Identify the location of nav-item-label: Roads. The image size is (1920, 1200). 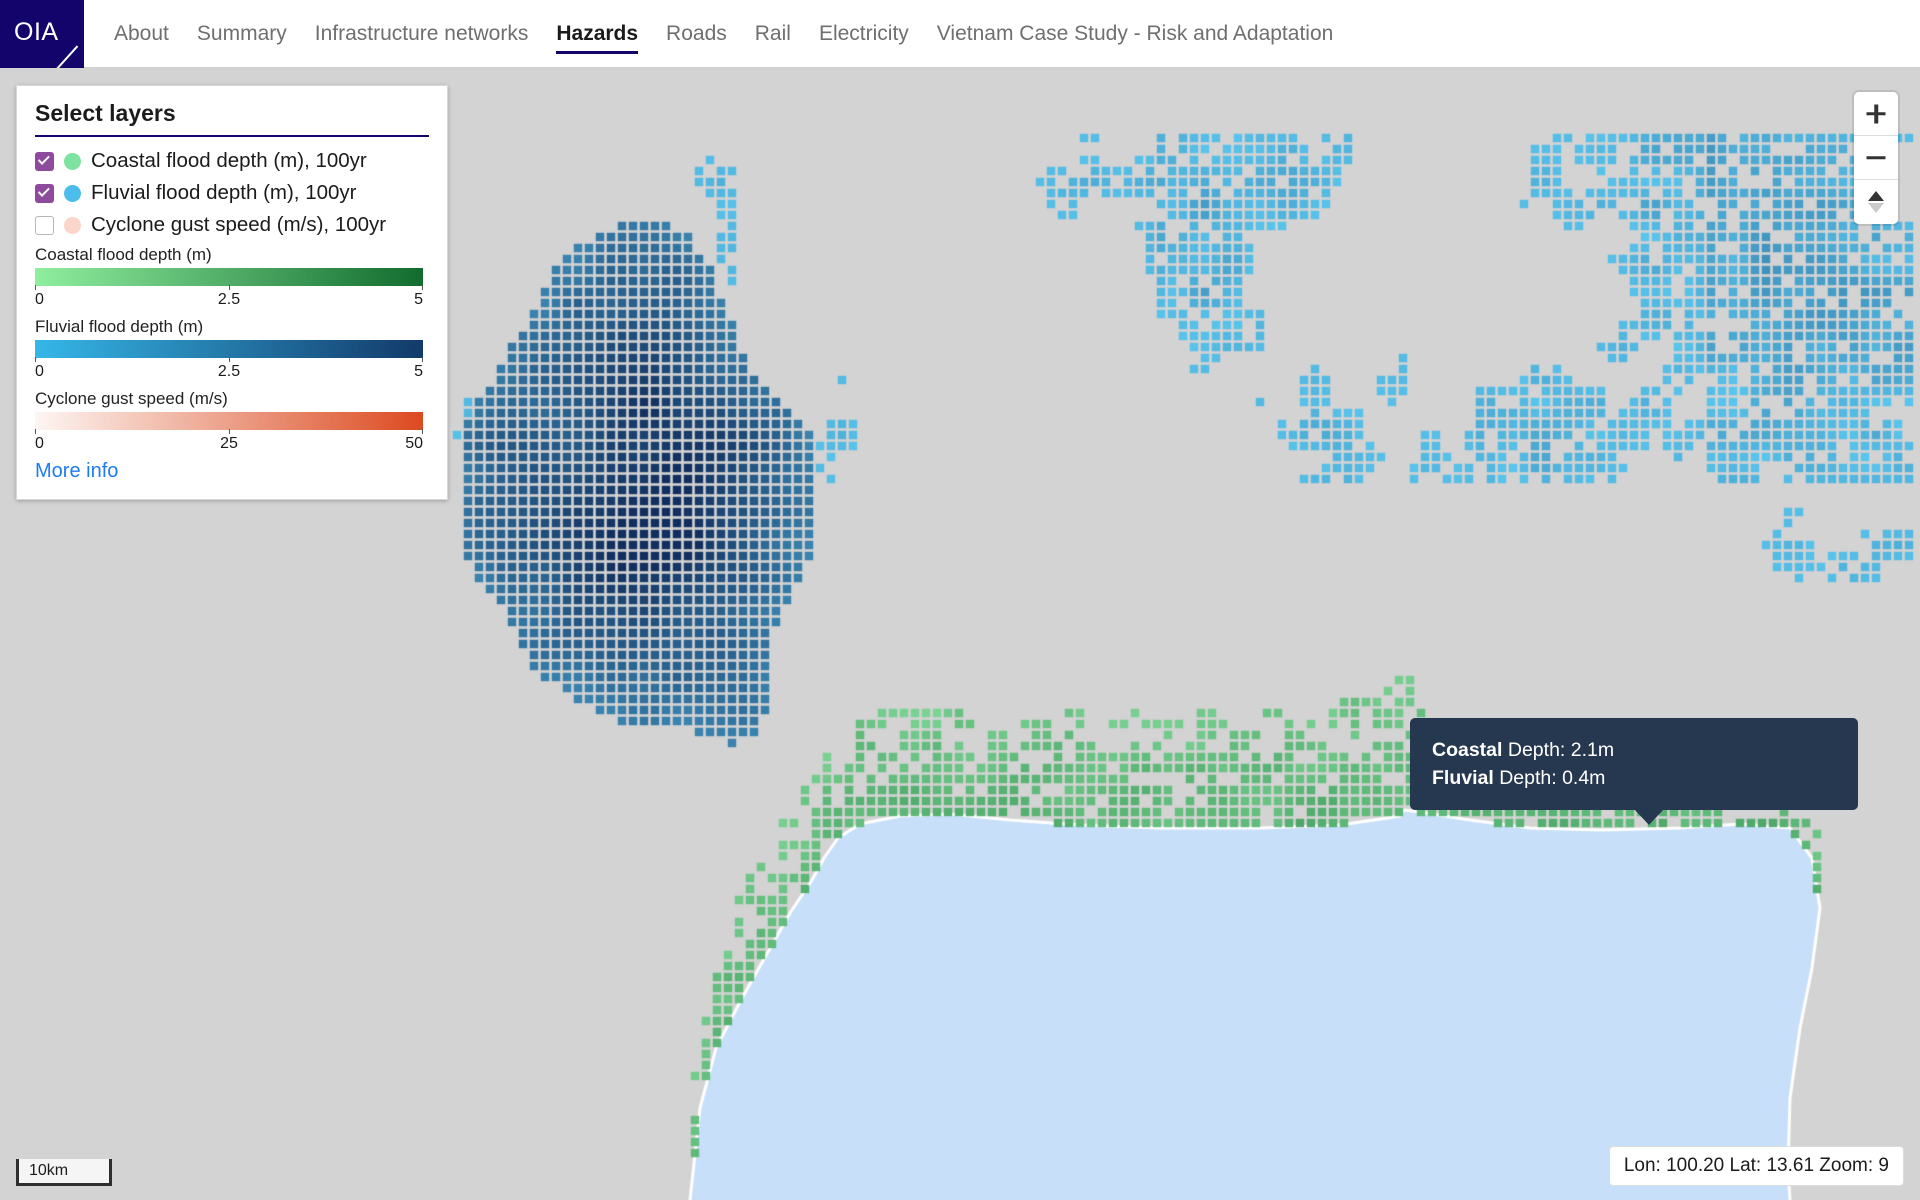
(696, 33).